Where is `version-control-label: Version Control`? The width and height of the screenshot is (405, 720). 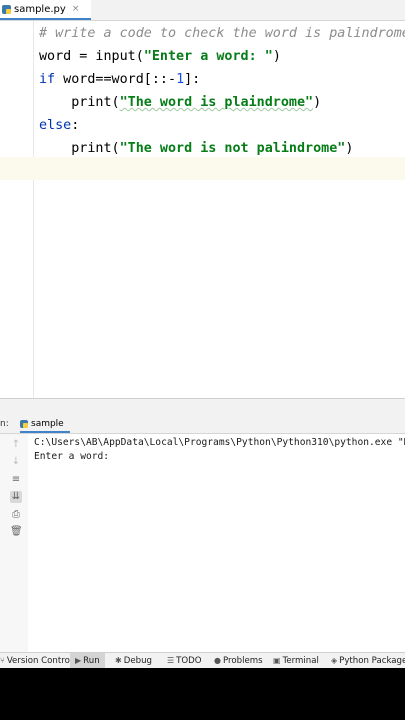
version-control-label: Version Control is located at coordinates (39, 661).